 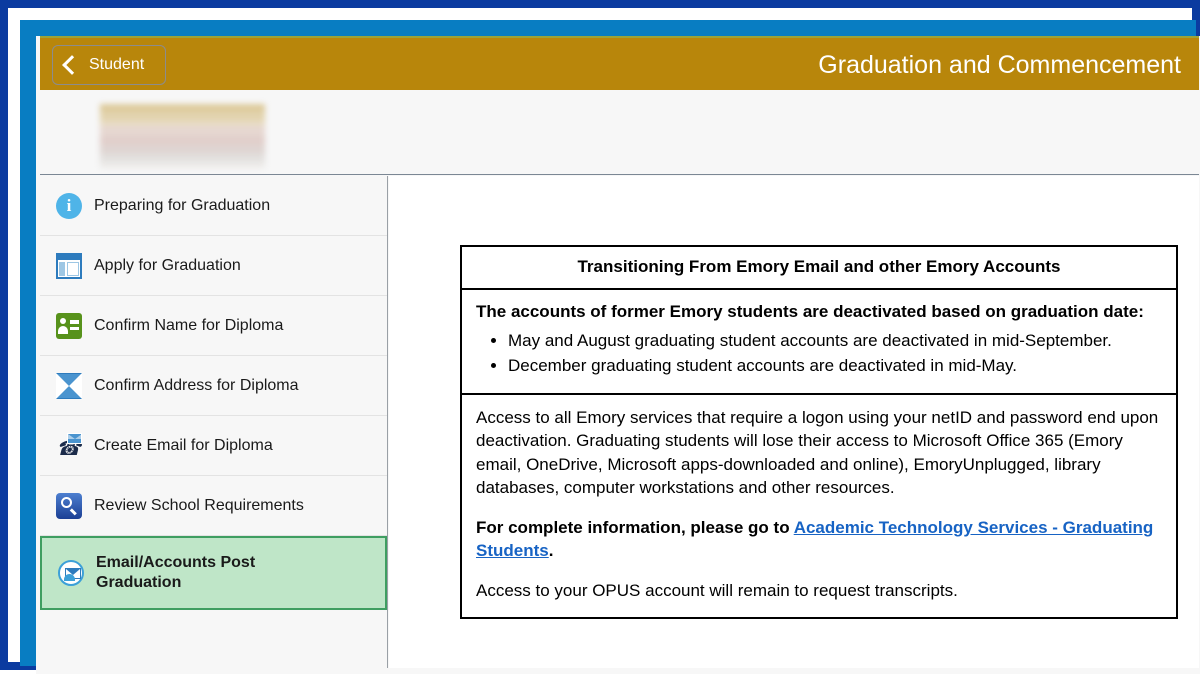 What do you see at coordinates (619, 132) in the screenshot?
I see `identity-strip` at bounding box center [619, 132].